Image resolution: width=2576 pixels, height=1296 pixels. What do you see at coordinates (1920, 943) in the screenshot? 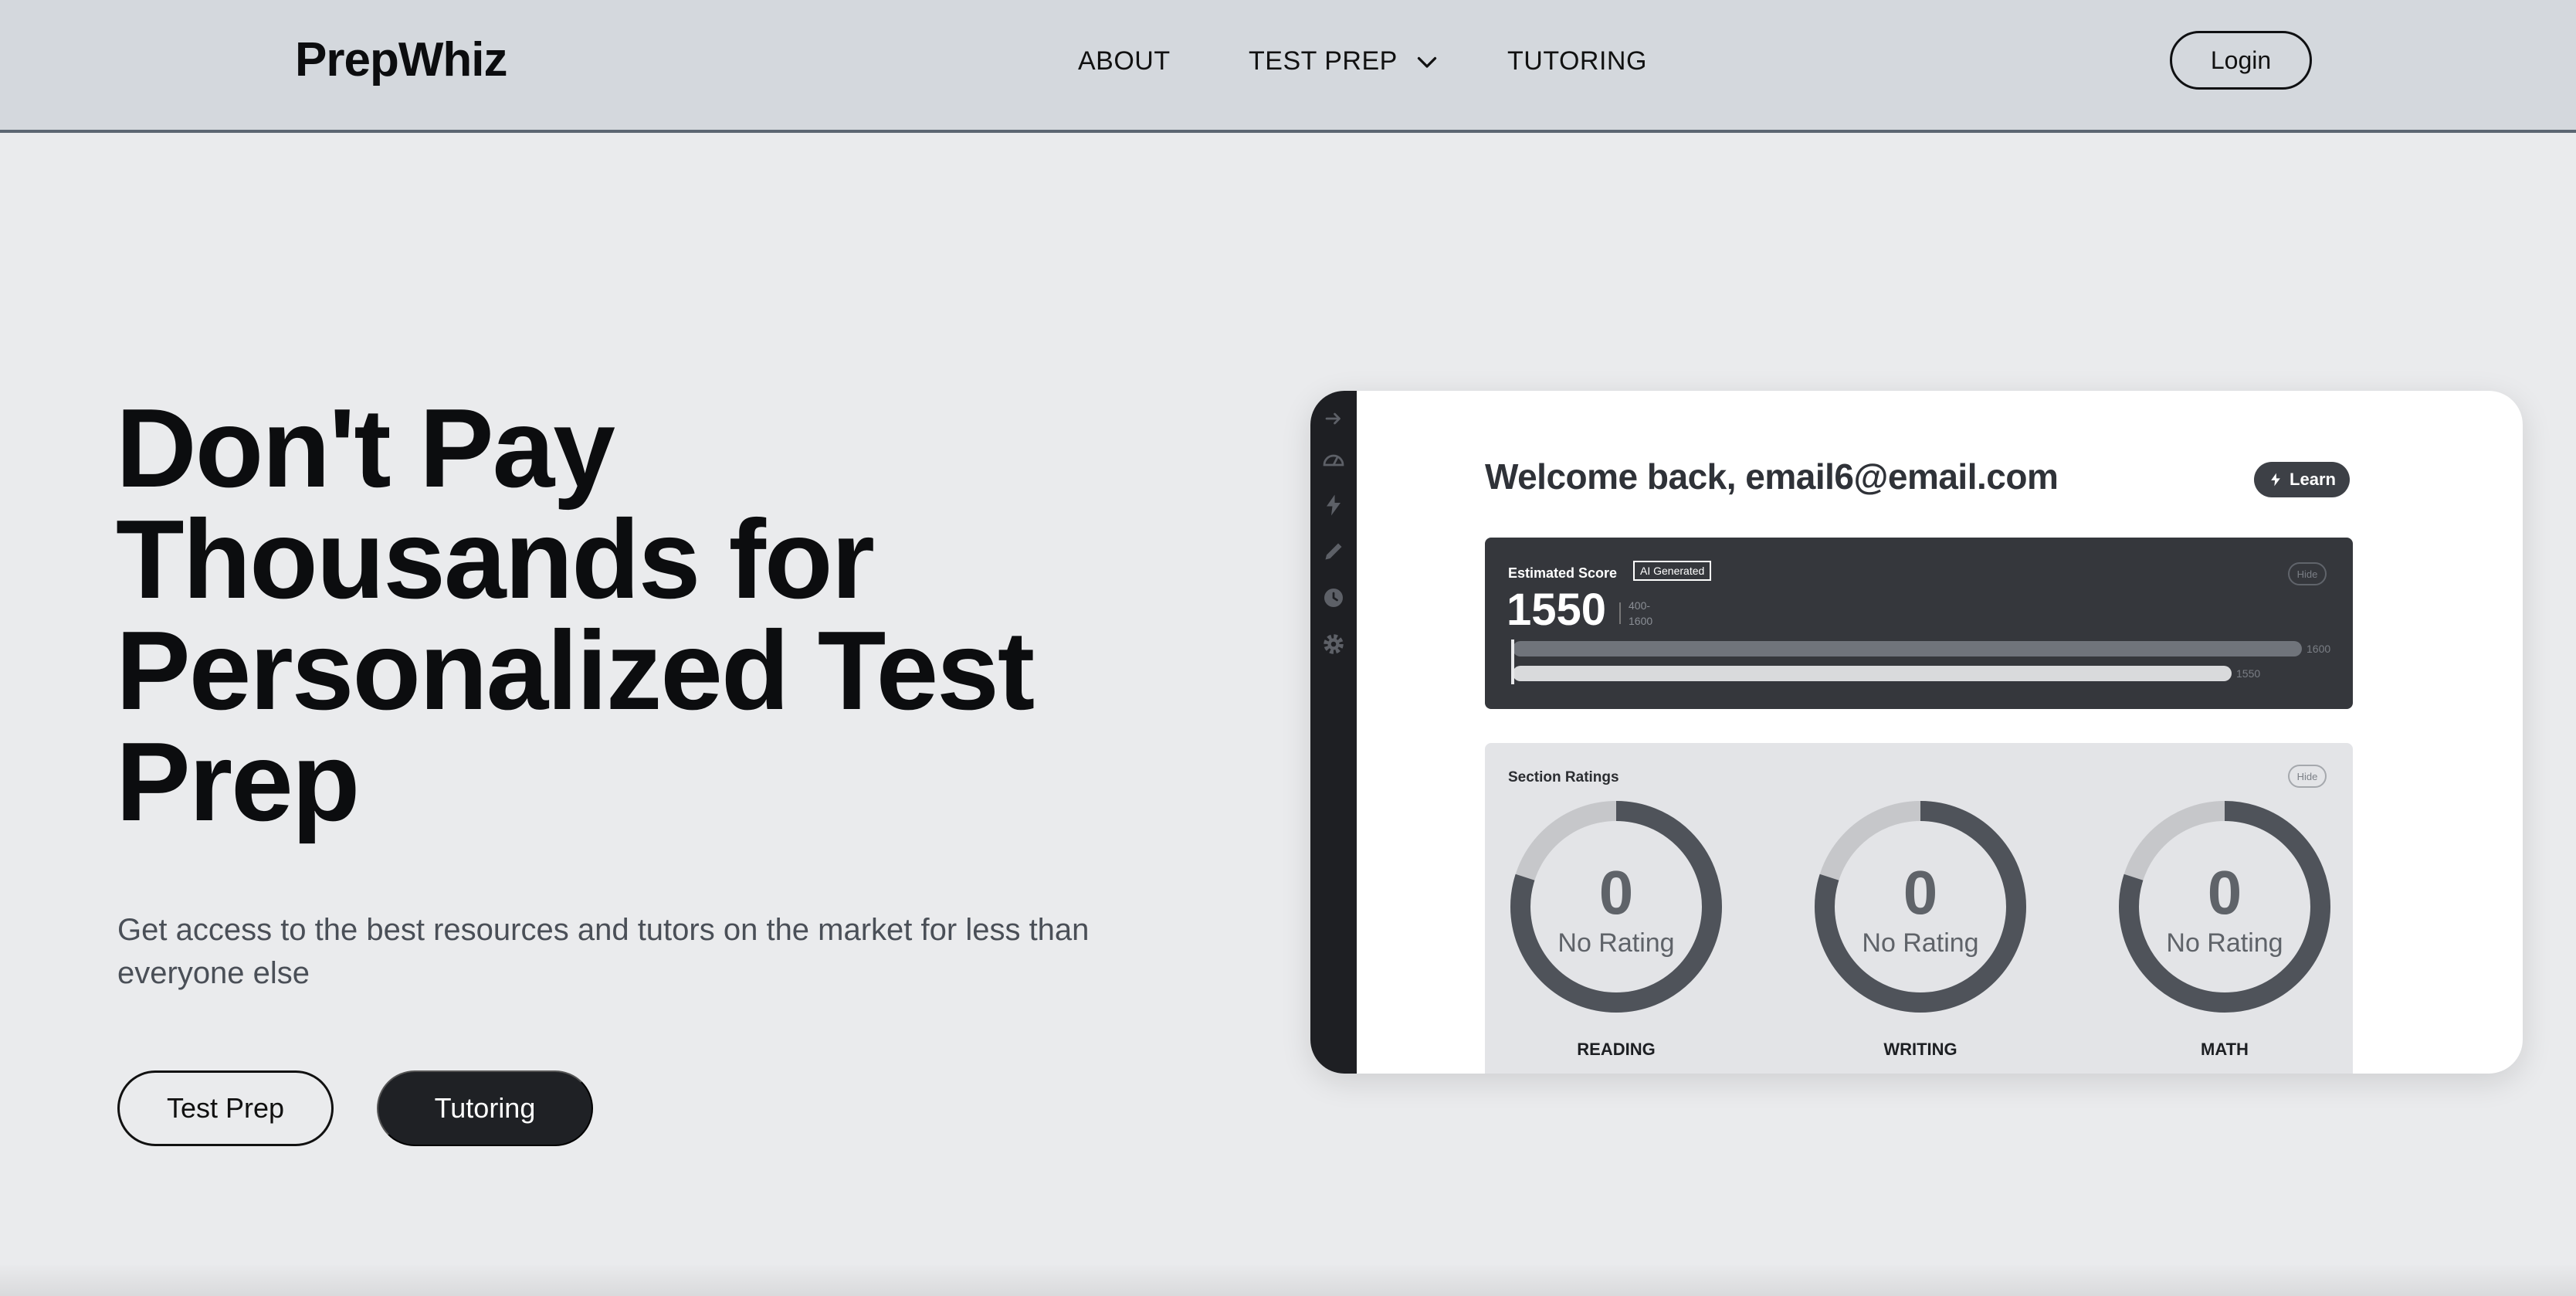
I see `writing-status: No Rating` at bounding box center [1920, 943].